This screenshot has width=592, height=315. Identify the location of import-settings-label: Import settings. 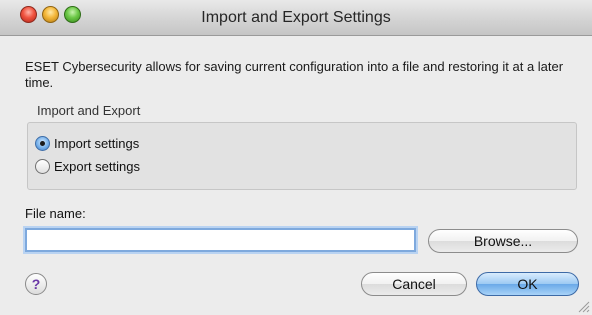
(96, 143).